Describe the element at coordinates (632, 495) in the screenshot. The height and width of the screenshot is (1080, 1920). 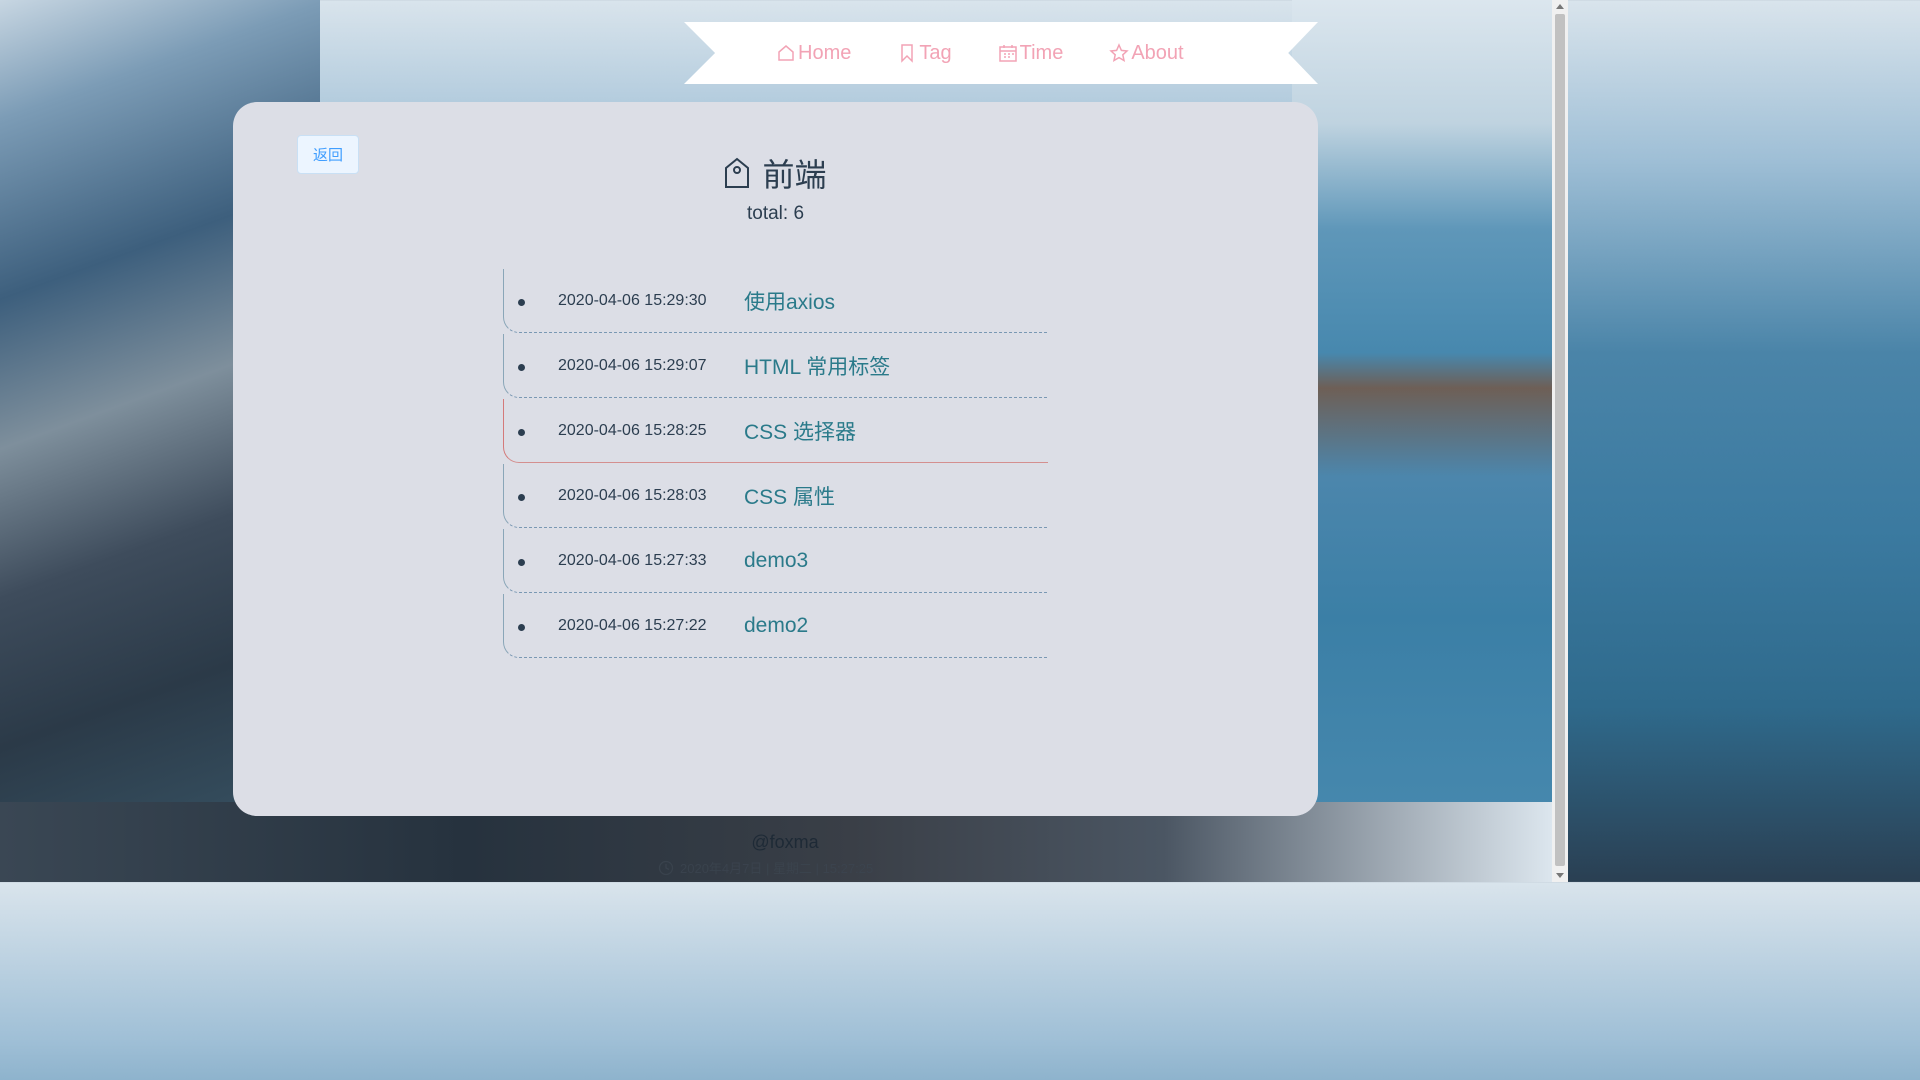
I see `post-date: 2020-04-06 15:28:03` at that location.